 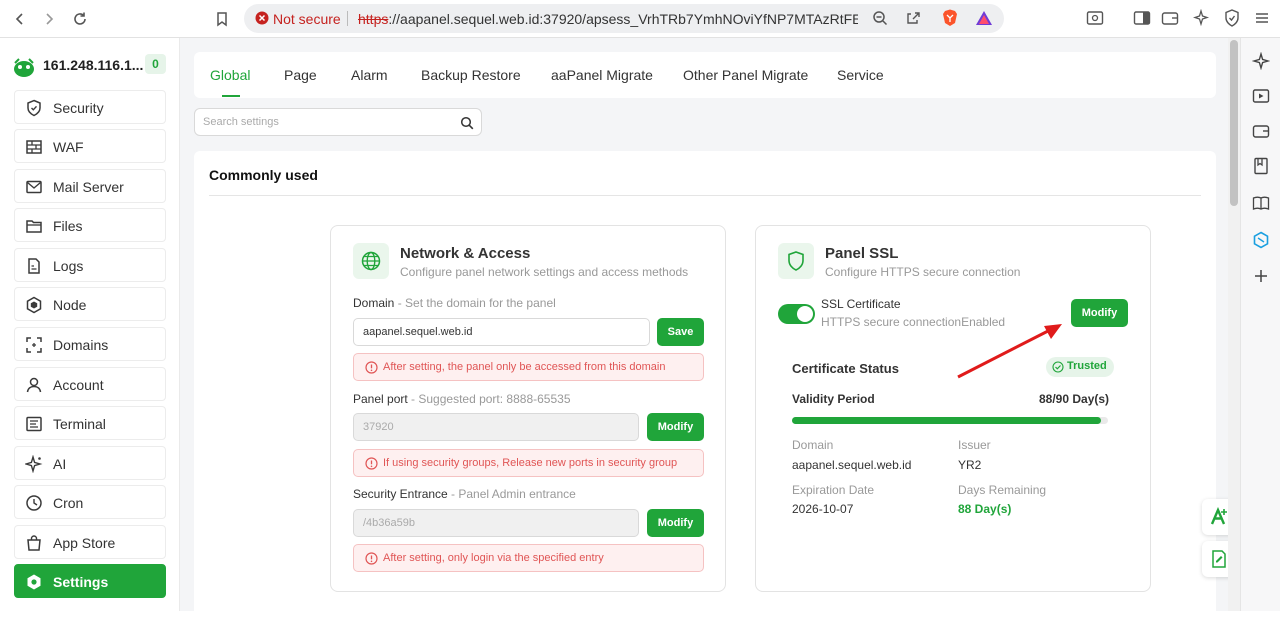 I want to click on tab-other-panel-migrate: Other Panel Migrate, so click(x=745, y=75).